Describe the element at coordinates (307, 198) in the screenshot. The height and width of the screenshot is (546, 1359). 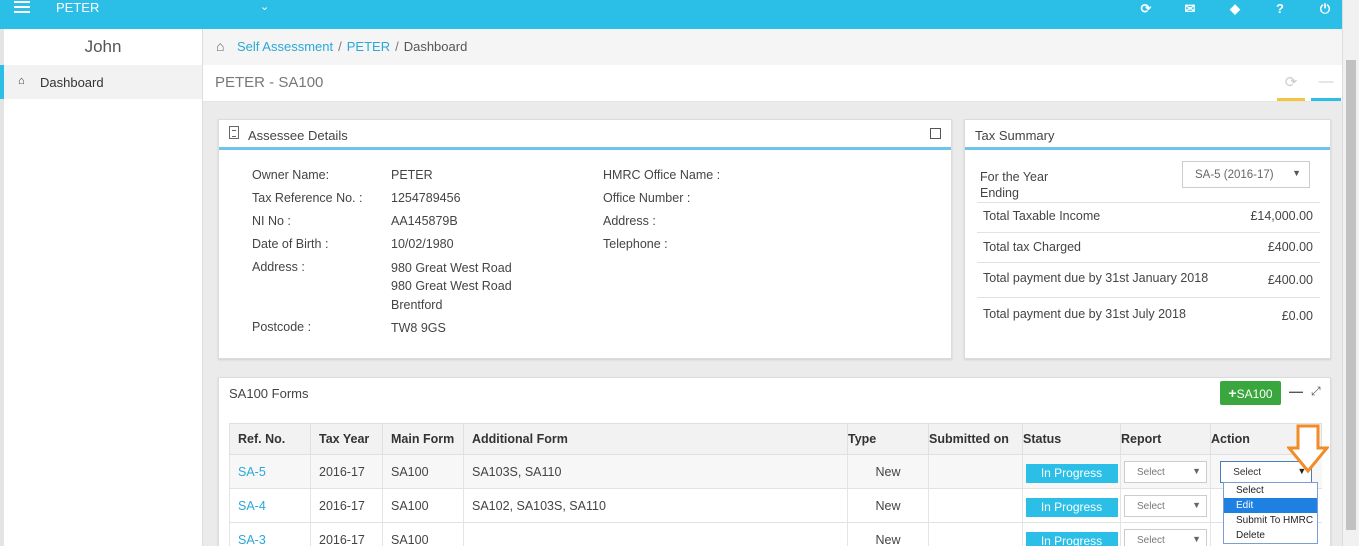
I see `tax-ref-label: Tax Reference No. :` at that location.